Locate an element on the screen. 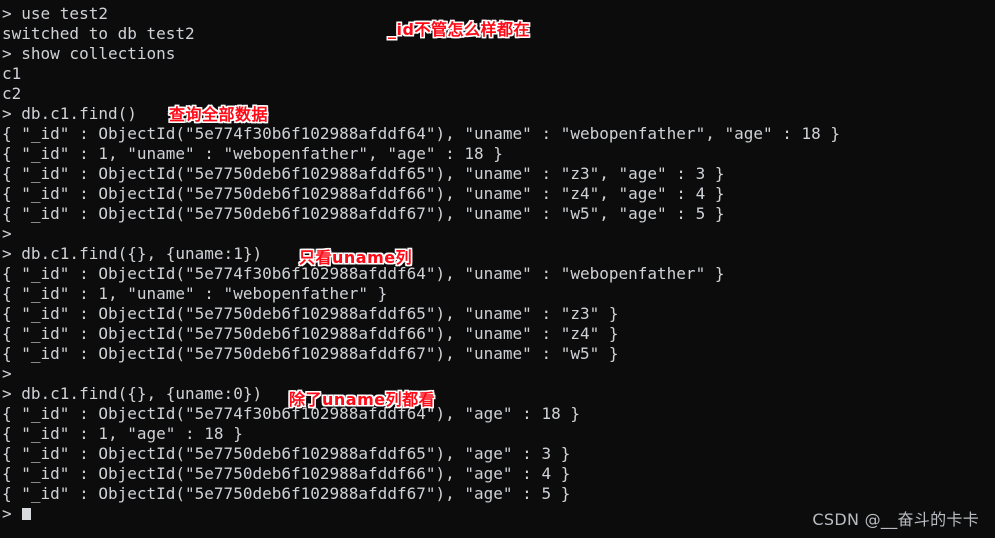  terminal-line: { "_id" : 1, "age" : 18 } is located at coordinates (122, 433).